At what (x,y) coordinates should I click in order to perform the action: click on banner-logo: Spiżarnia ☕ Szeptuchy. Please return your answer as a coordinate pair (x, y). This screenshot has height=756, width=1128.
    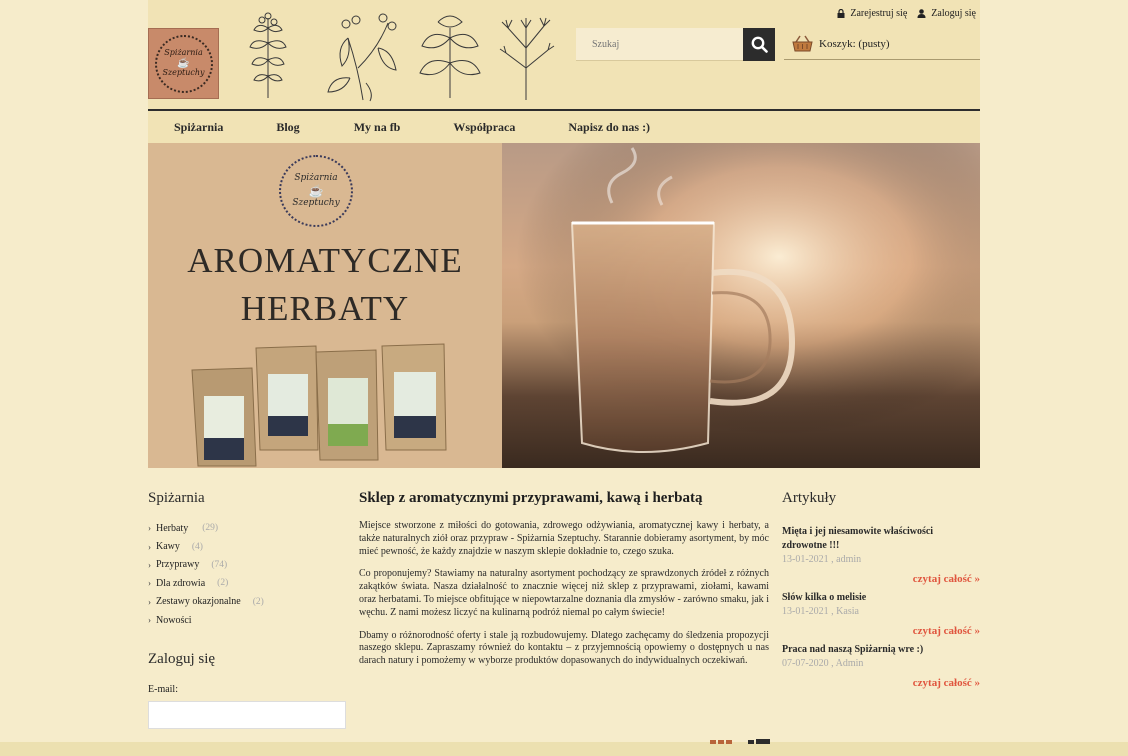
    Looking at the image, I should click on (316, 191).